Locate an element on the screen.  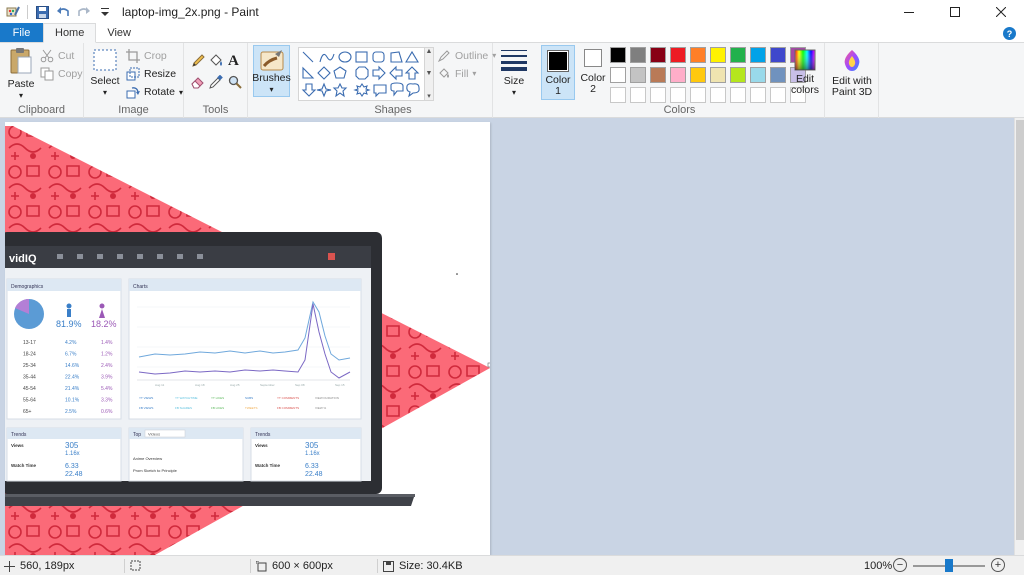
shapes-gallery-scroll: ▲ ▼ ▾ is located at coordinates (429, 74).